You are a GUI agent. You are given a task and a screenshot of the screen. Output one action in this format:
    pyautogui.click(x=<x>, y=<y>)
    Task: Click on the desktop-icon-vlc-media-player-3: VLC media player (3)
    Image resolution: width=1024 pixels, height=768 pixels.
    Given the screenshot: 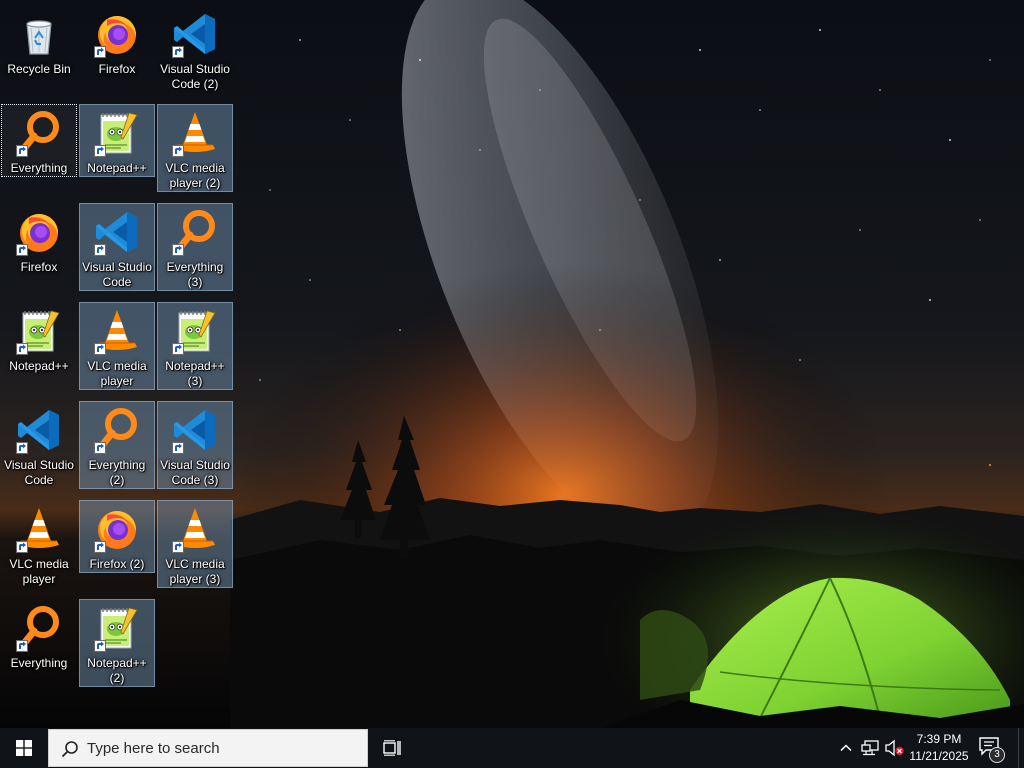 What is the action you would take?
    pyautogui.click(x=195, y=544)
    